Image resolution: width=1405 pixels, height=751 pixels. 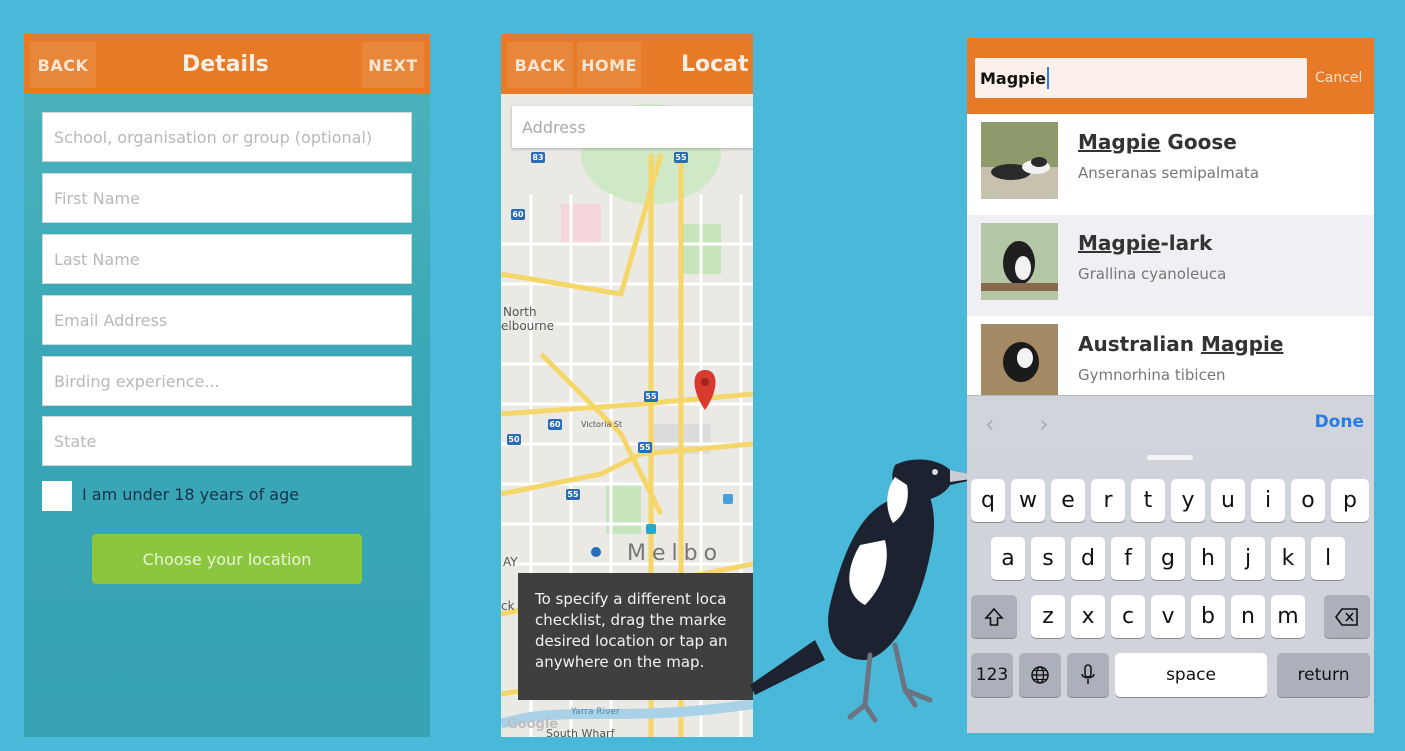 What do you see at coordinates (227, 259) in the screenshot?
I see `last-name-field: Last Name` at bounding box center [227, 259].